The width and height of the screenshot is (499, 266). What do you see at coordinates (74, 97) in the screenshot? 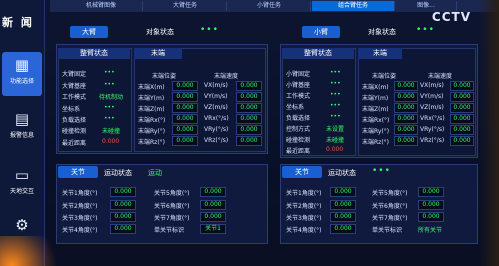
I see `big-arm-row-label: 工作模式` at bounding box center [74, 97].